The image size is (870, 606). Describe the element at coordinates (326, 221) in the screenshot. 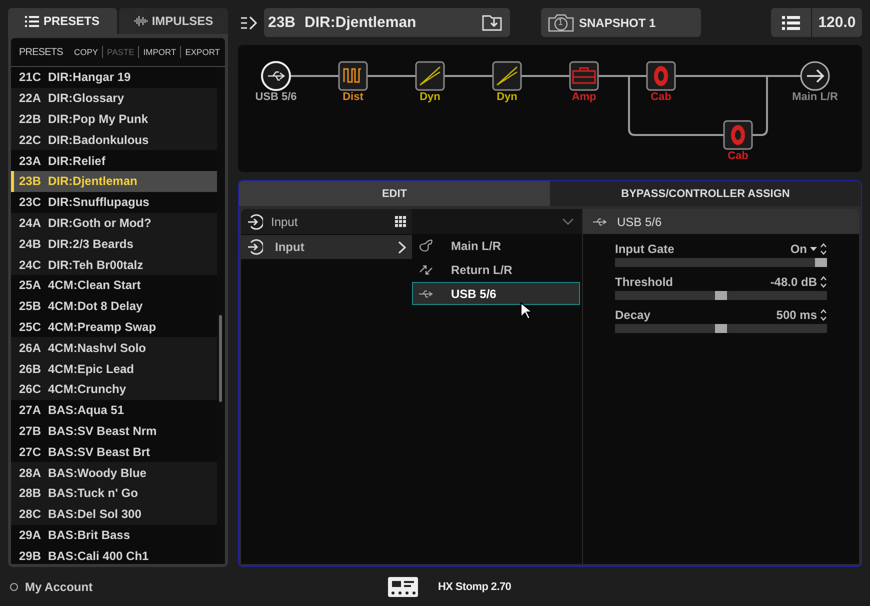

I see `category-header: Input` at that location.